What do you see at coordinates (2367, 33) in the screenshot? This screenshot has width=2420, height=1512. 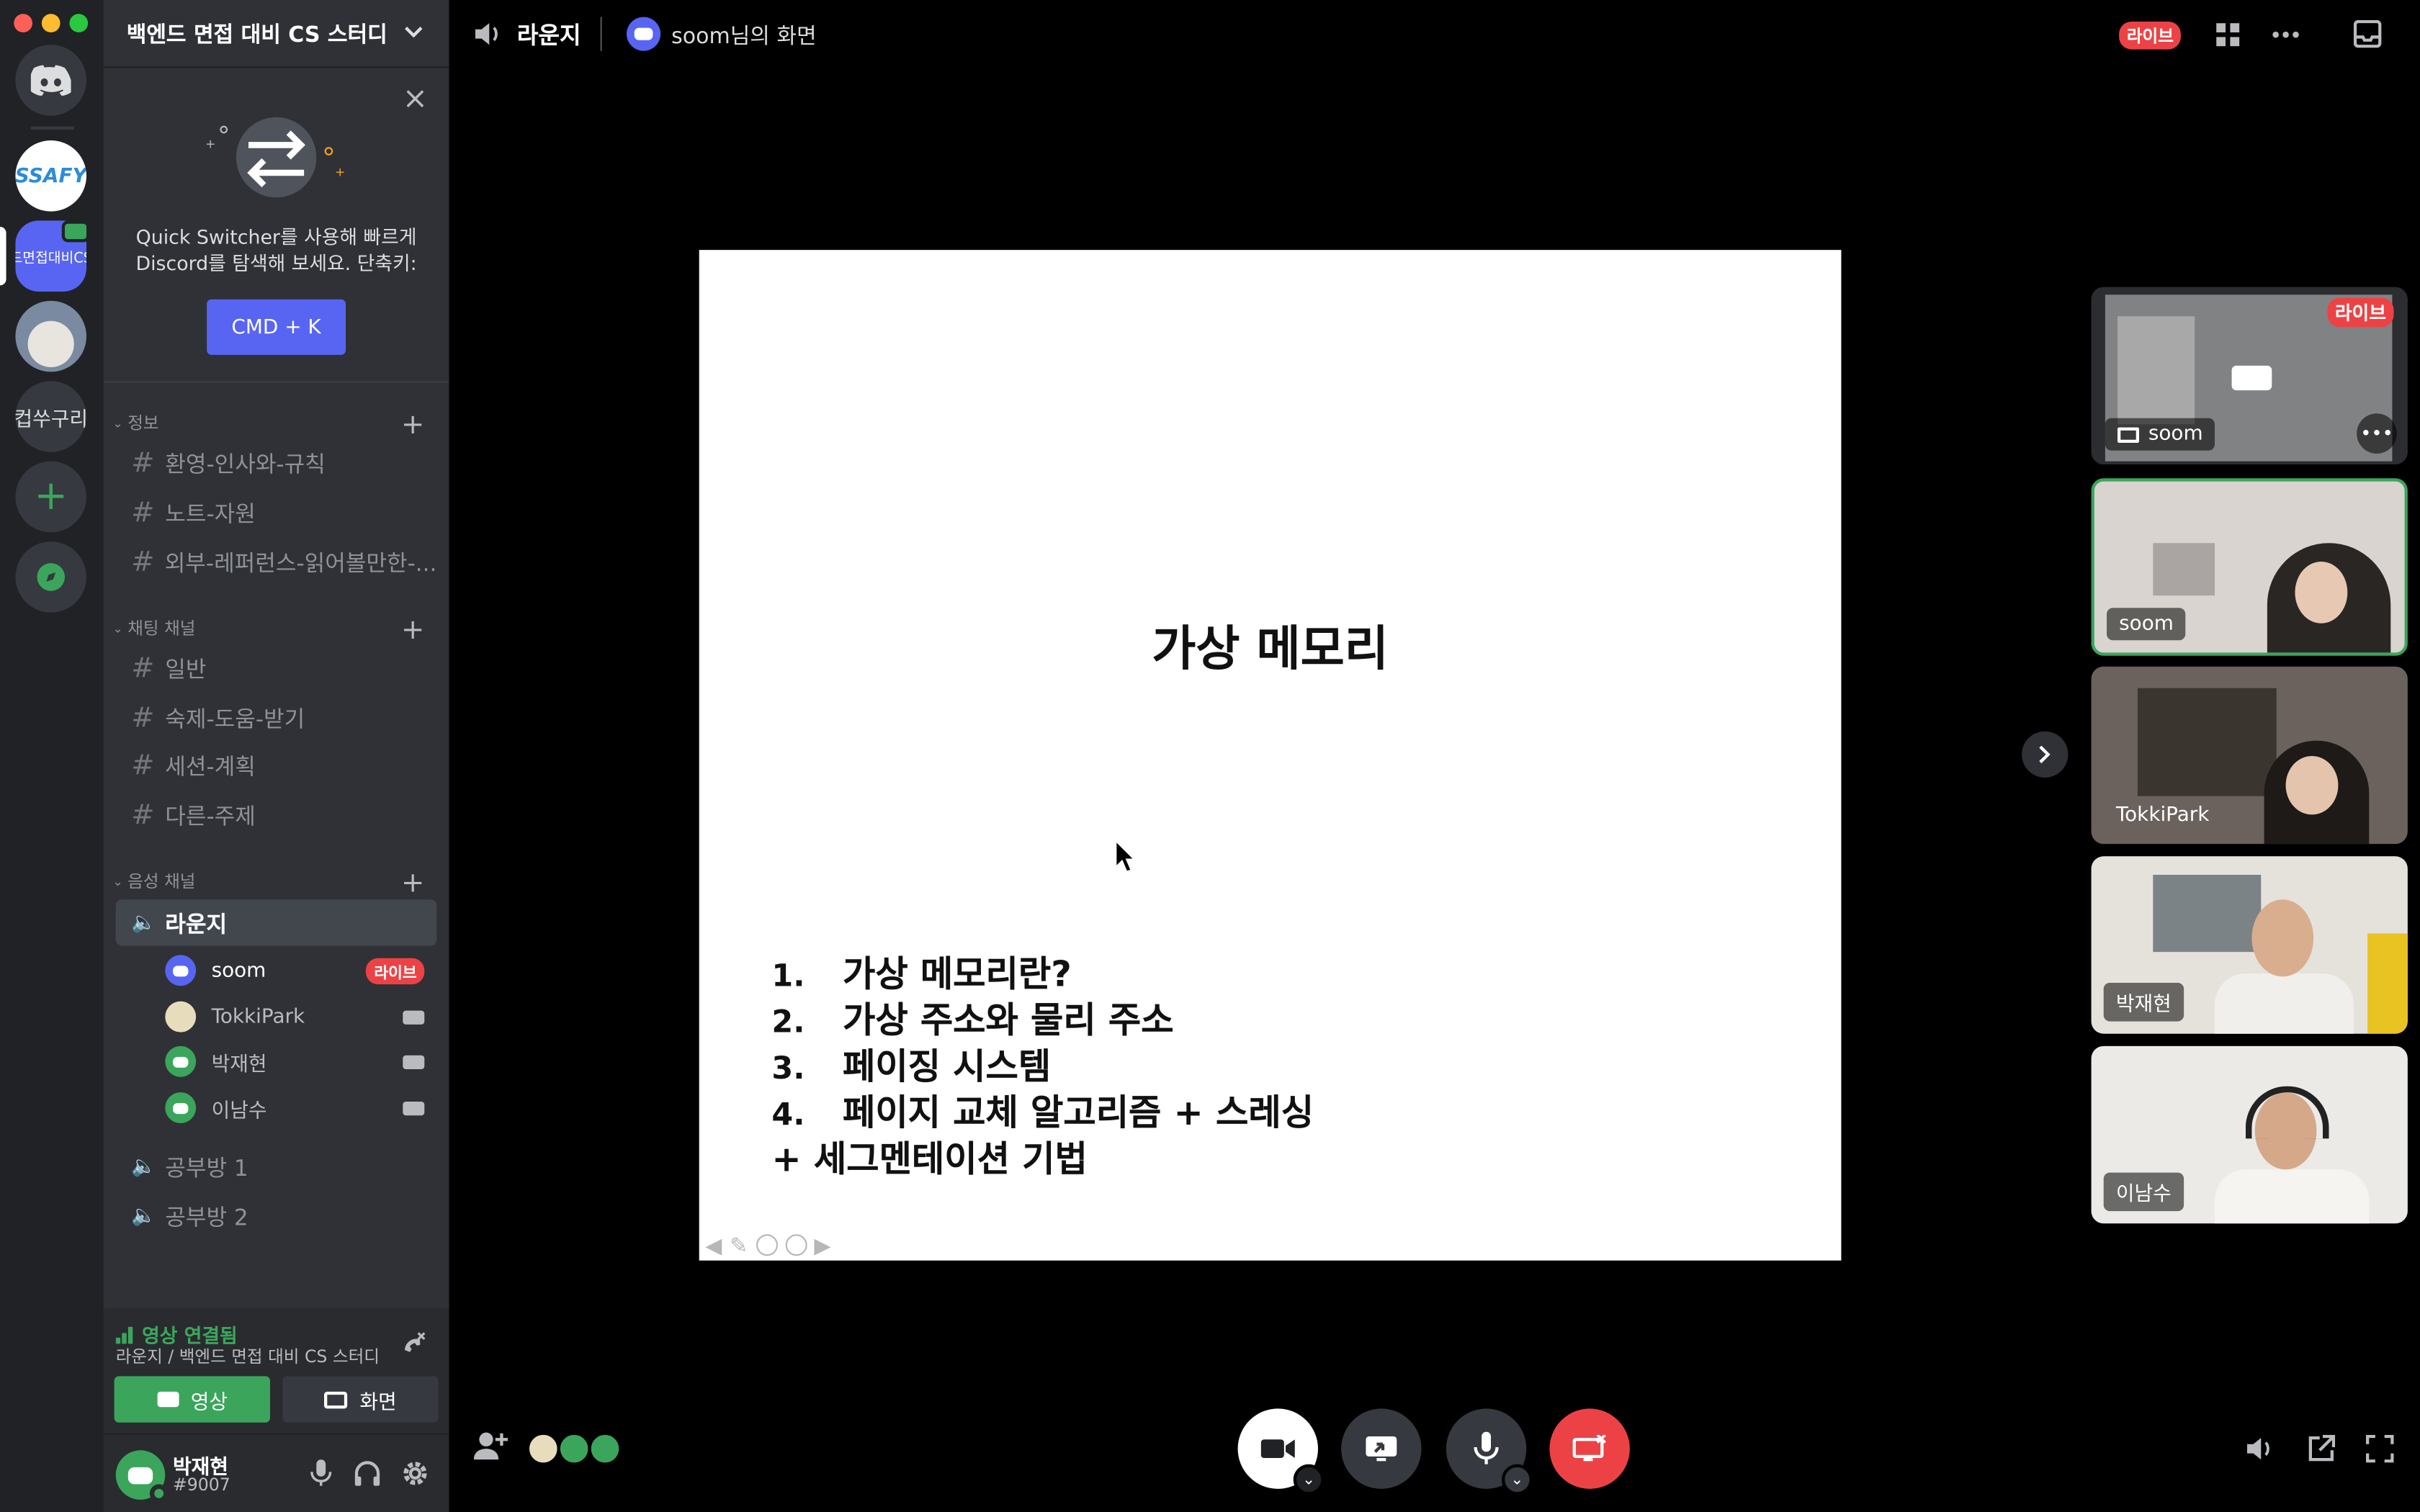 I see `inbox-icon` at bounding box center [2367, 33].